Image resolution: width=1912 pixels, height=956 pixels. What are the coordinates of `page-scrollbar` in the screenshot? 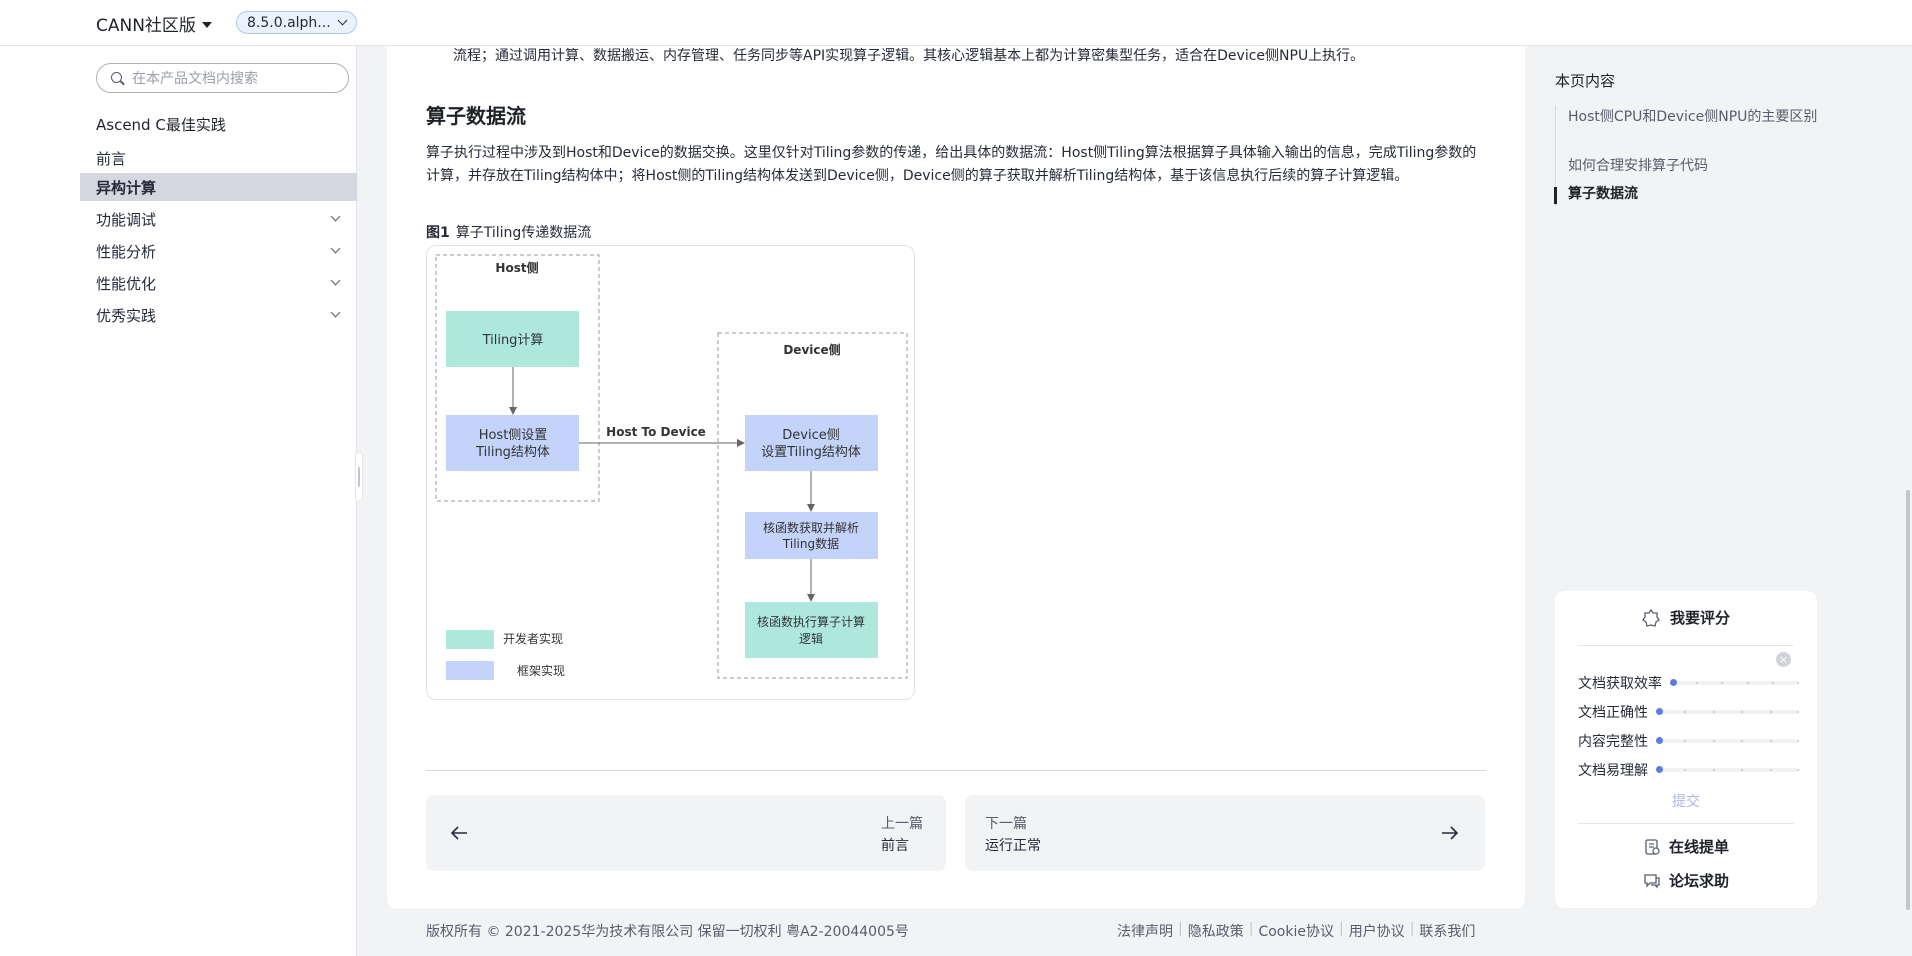 It's located at (1908, 700).